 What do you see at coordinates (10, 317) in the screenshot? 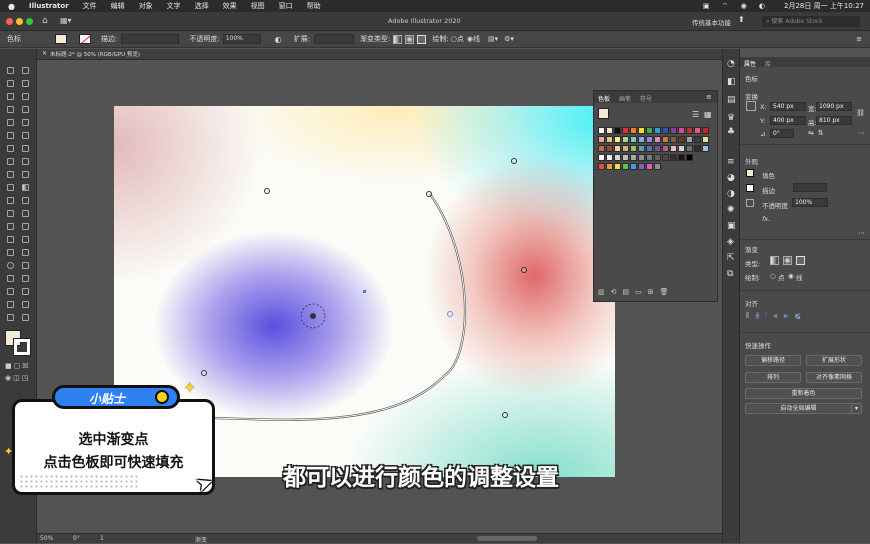
I see `hand-pan-icon` at bounding box center [10, 317].